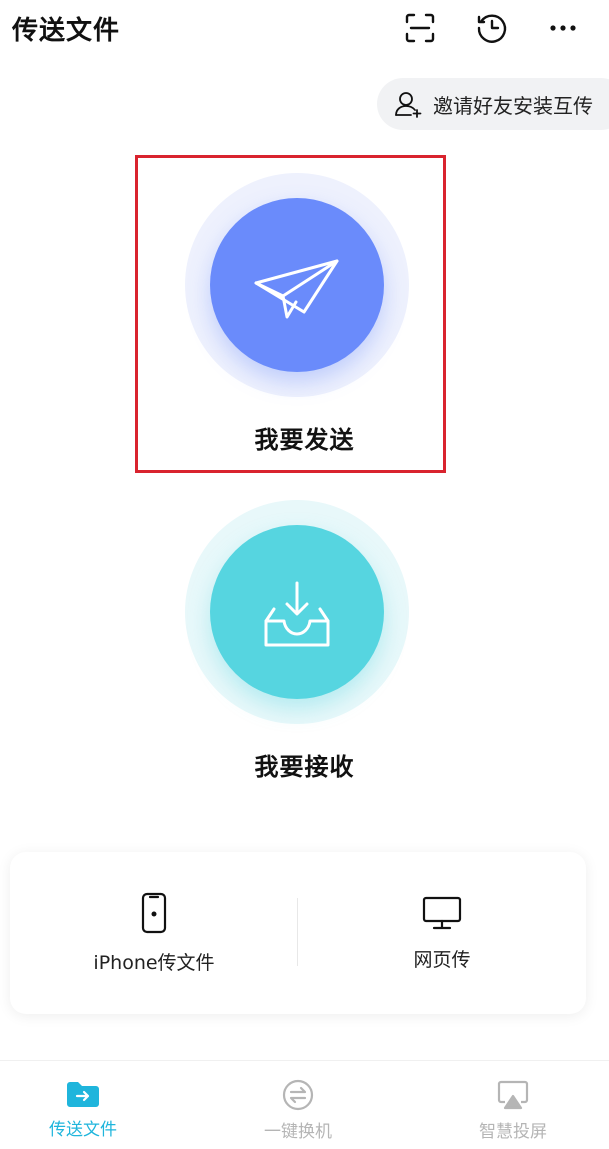 This screenshot has height=1149, width=609. What do you see at coordinates (304, 767) in the screenshot?
I see `receive-label: 我要接收` at bounding box center [304, 767].